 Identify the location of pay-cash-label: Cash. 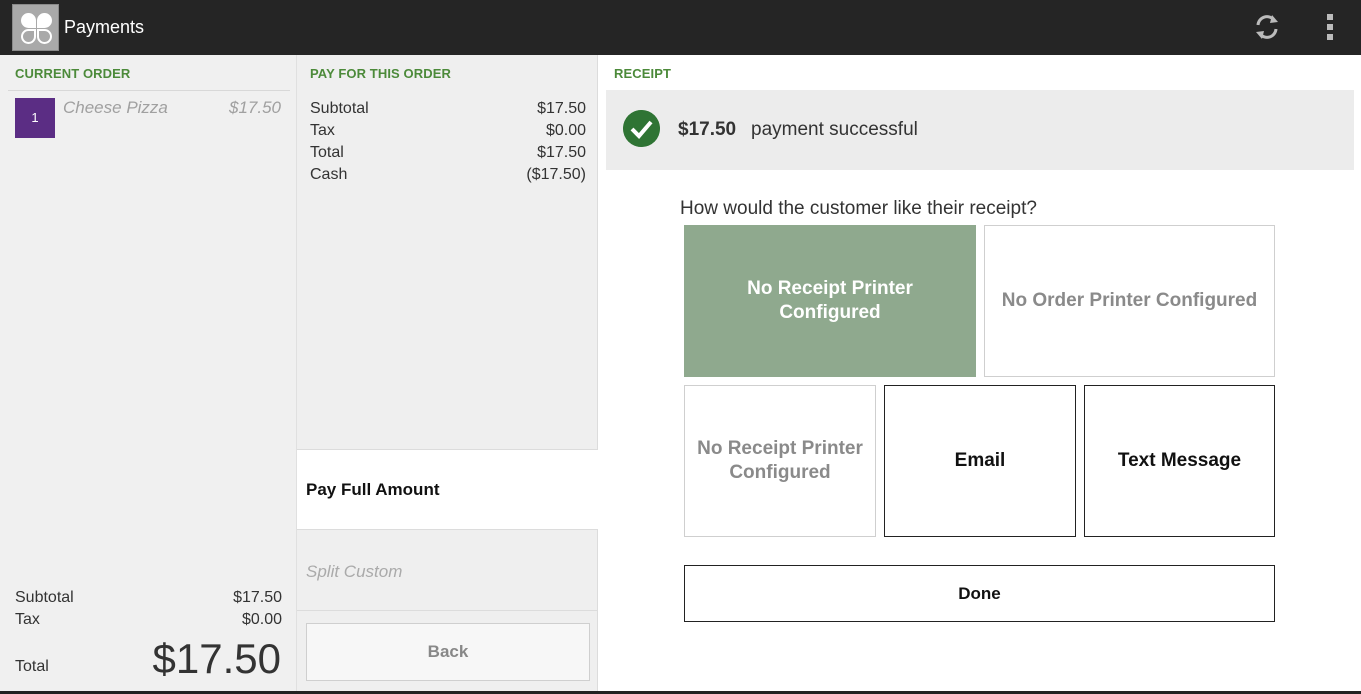
(329, 174).